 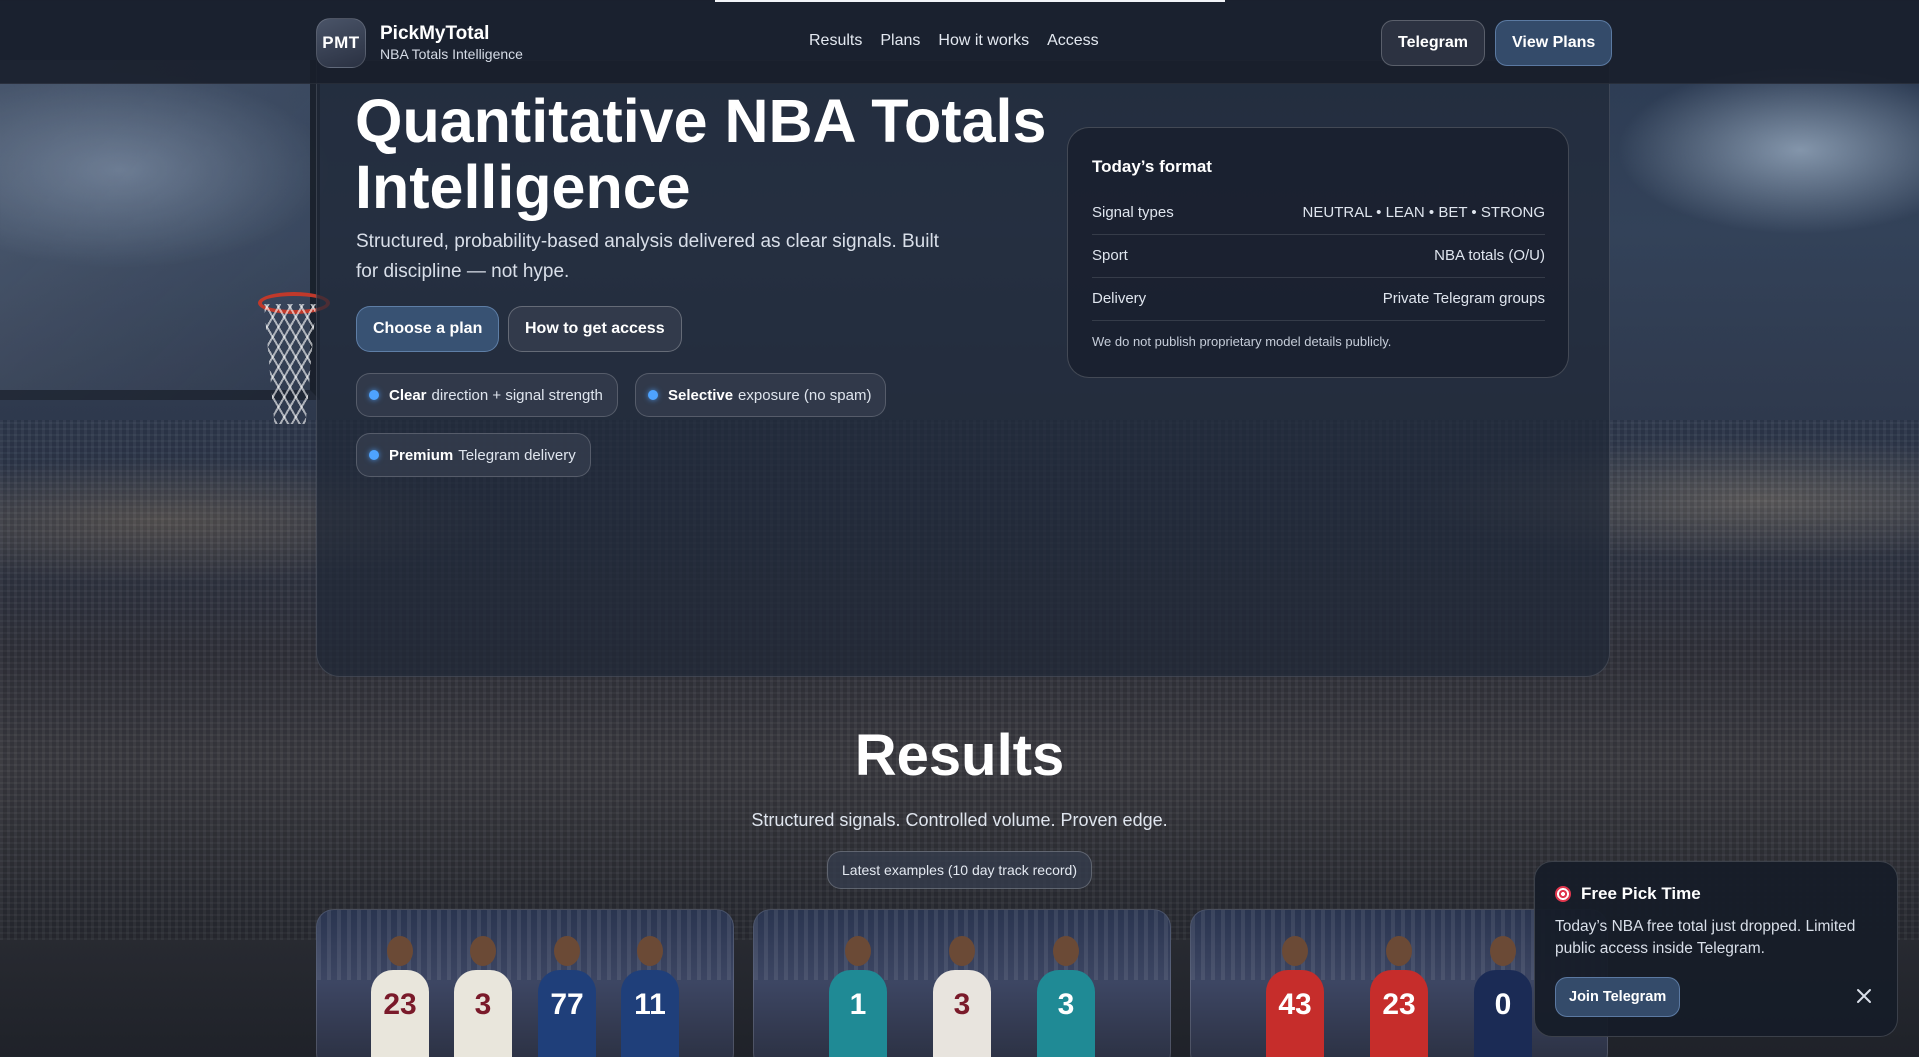 What do you see at coordinates (1073, 41) in the screenshot?
I see `nav-access: Access` at bounding box center [1073, 41].